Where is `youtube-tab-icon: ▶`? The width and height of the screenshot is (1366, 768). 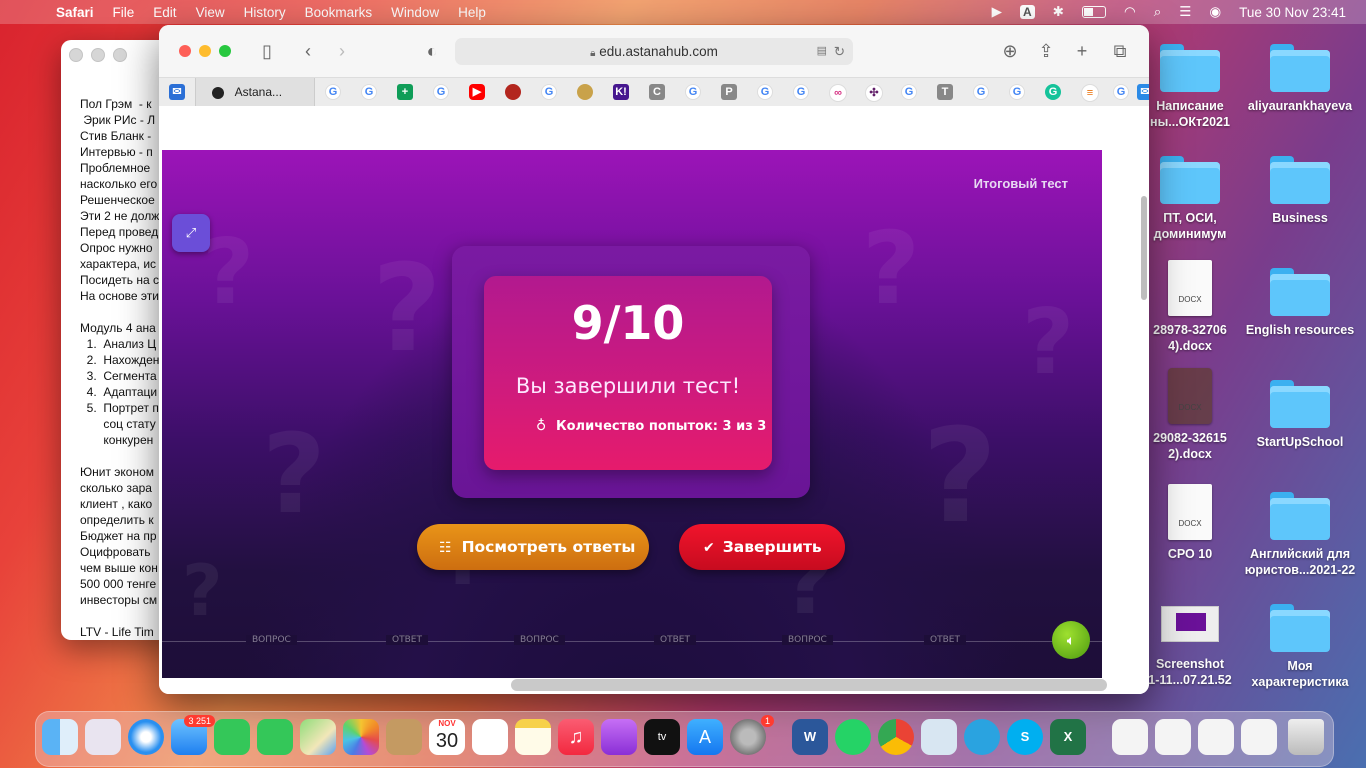
youtube-tab-icon: ▶ is located at coordinates (477, 92).